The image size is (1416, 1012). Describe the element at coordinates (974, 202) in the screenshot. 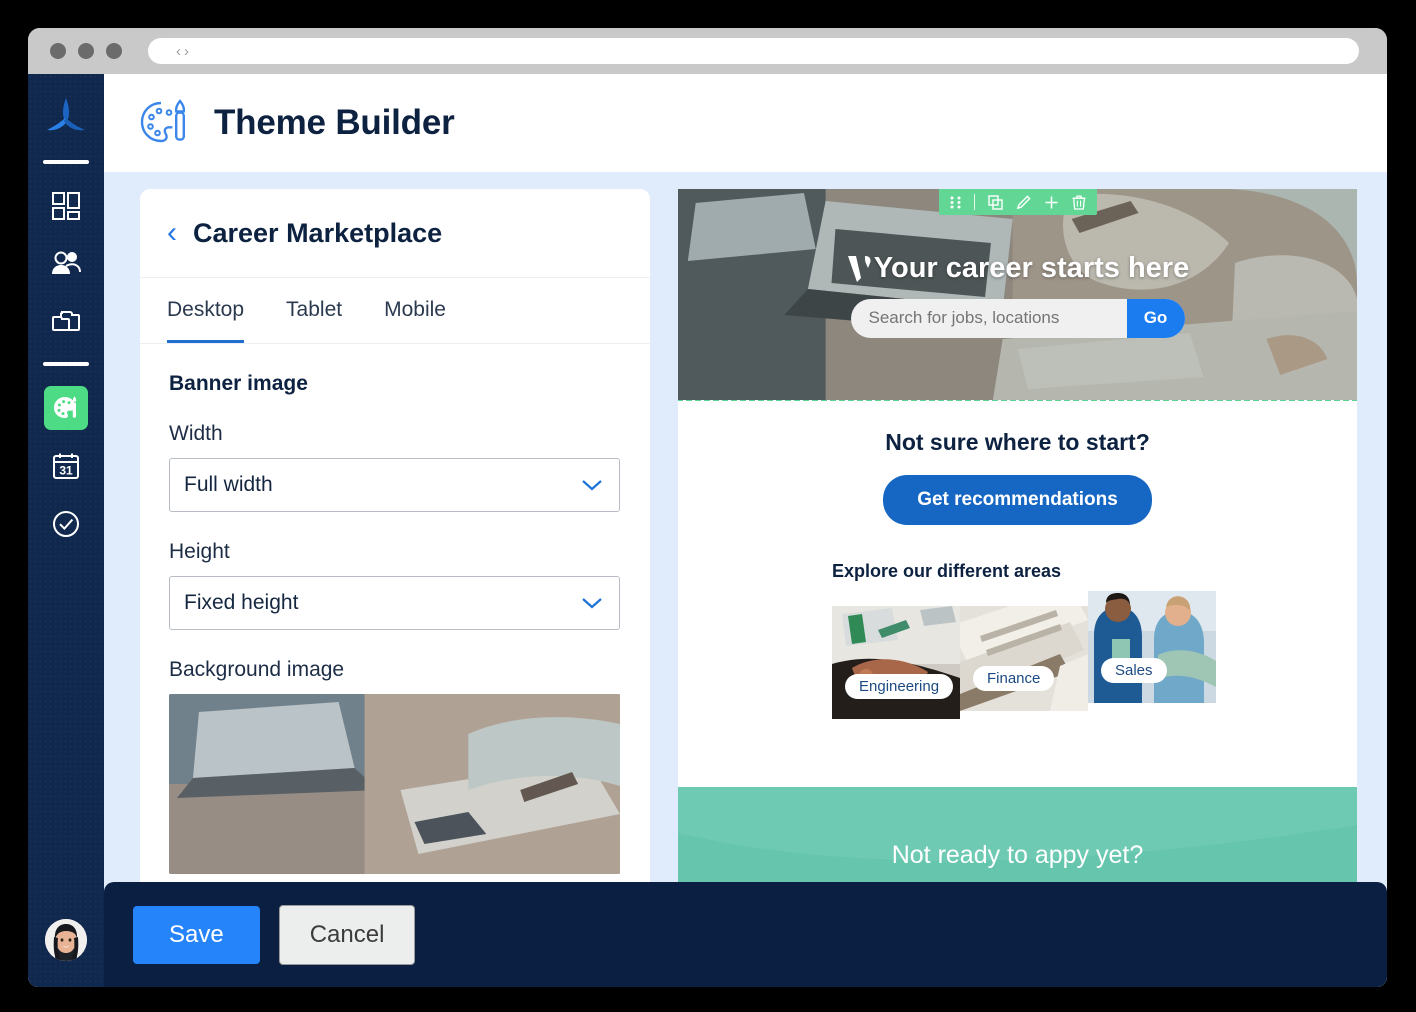

I see `toolbar-separator` at that location.